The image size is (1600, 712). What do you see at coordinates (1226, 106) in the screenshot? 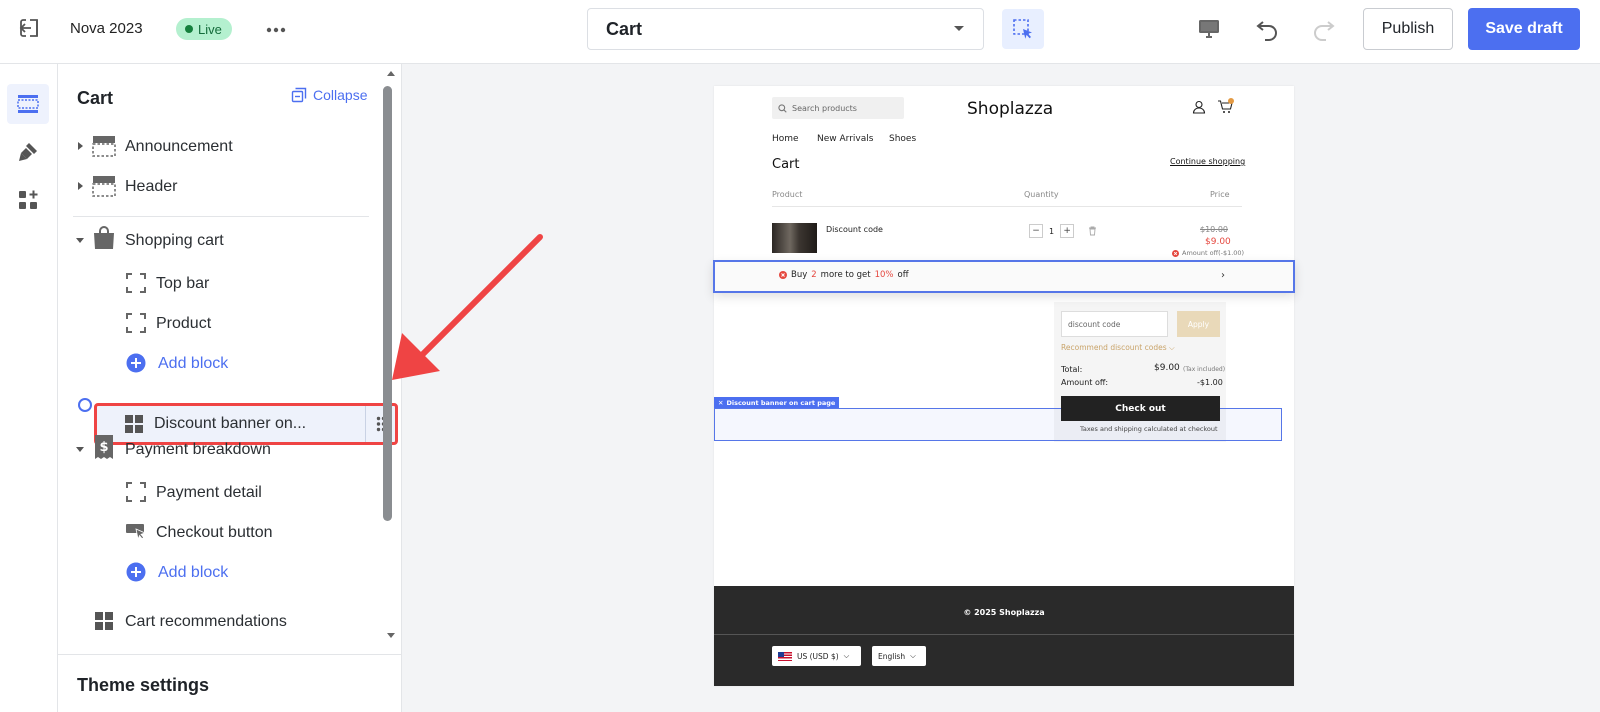
I see `cart-icon` at bounding box center [1226, 106].